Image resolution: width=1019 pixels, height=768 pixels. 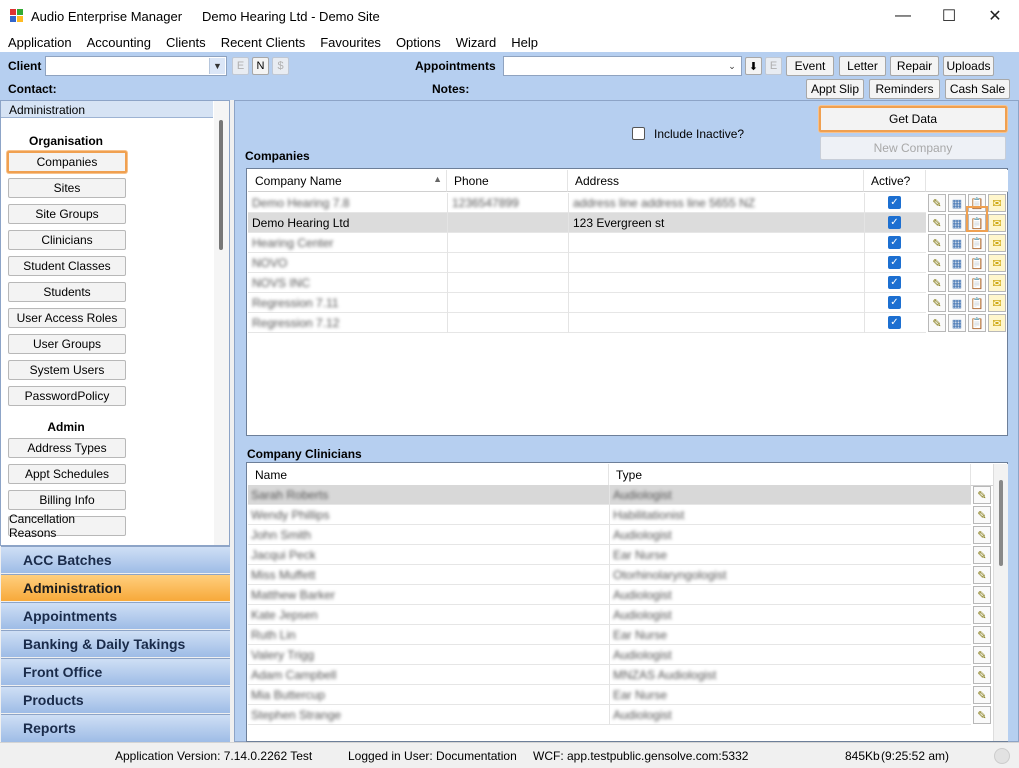 I want to click on download-appointment-button: ⬇, so click(x=753, y=66).